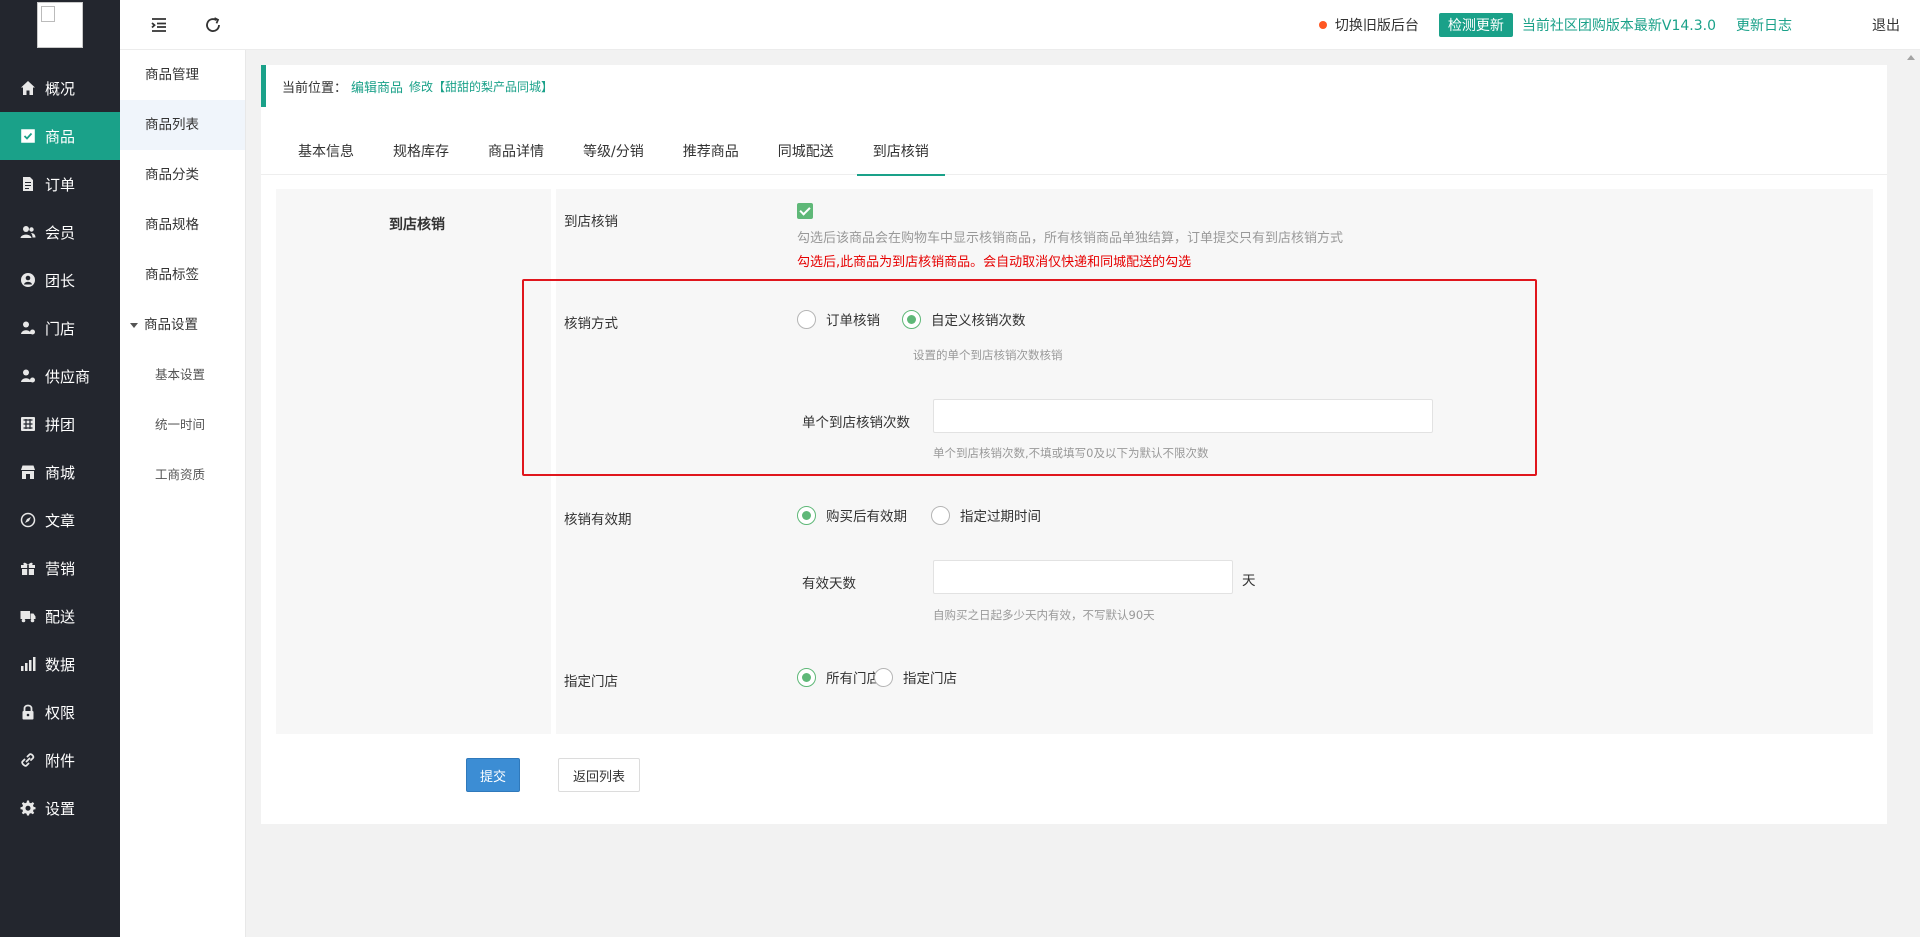 The height and width of the screenshot is (937, 1920). What do you see at coordinates (28, 136) in the screenshot?
I see `product-icon` at bounding box center [28, 136].